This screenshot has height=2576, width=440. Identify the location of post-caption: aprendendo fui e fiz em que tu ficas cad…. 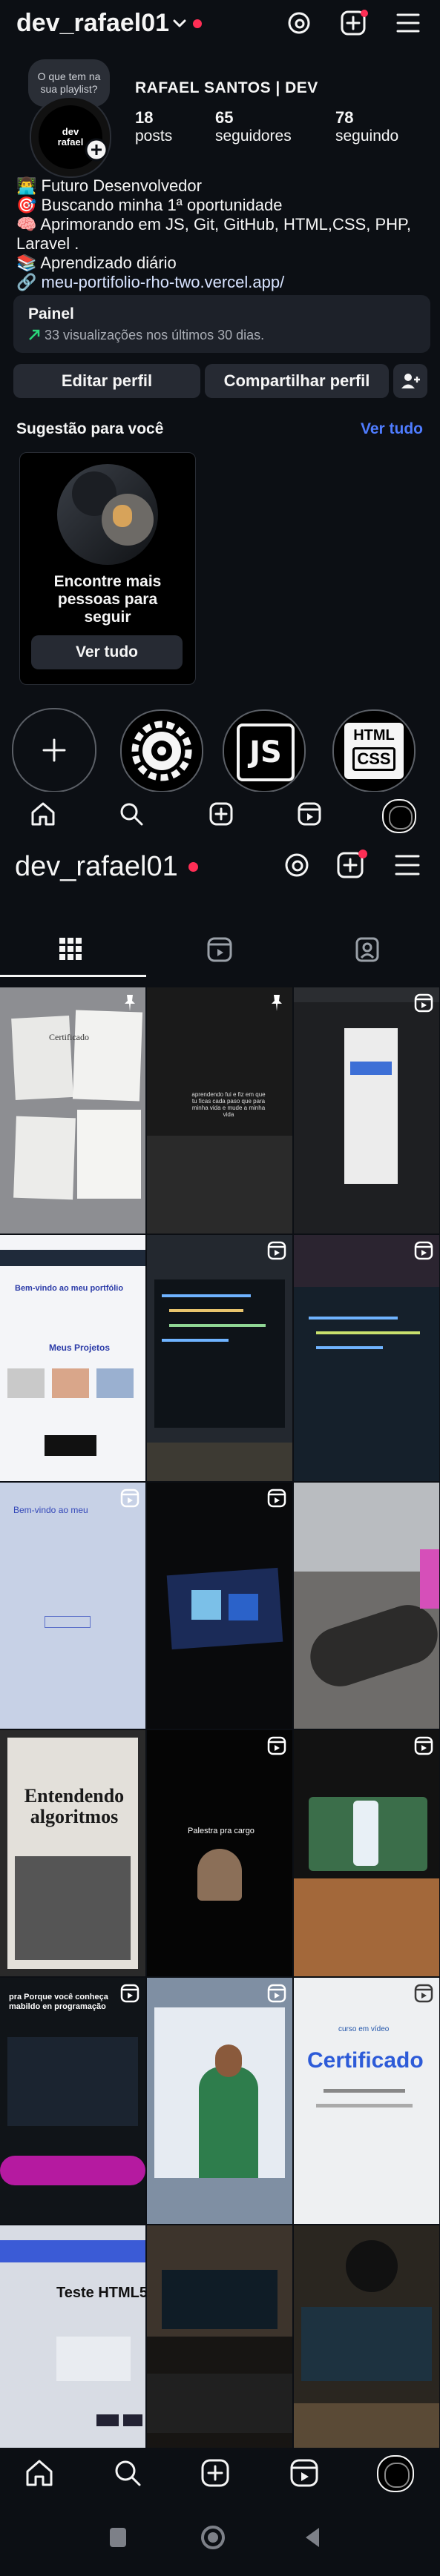
(228, 1104).